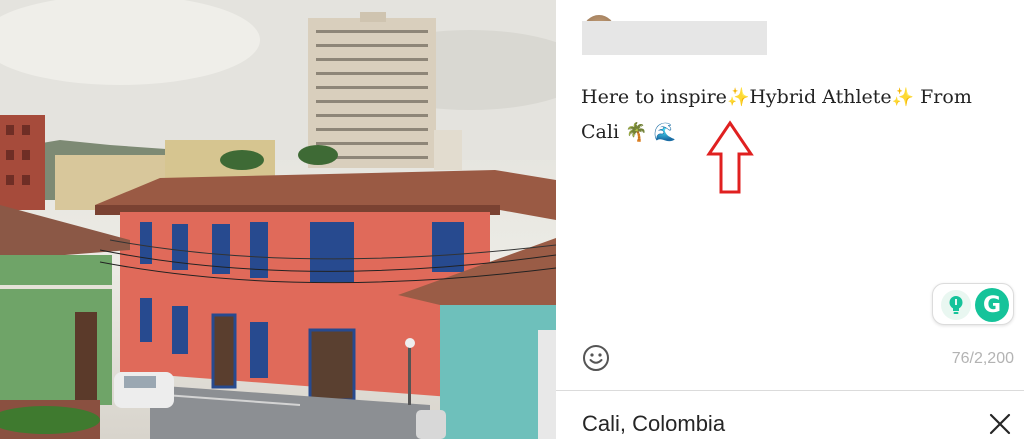  I want to click on divider, so click(790, 390).